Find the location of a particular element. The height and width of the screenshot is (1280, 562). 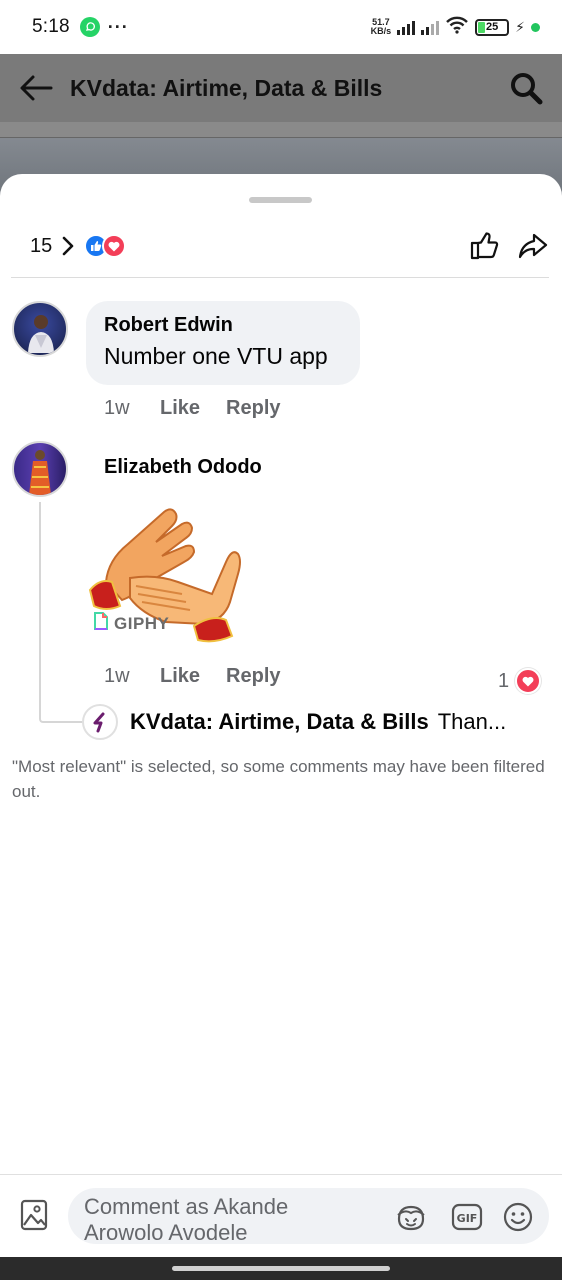

battery-level: 25 is located at coordinates (492, 27).